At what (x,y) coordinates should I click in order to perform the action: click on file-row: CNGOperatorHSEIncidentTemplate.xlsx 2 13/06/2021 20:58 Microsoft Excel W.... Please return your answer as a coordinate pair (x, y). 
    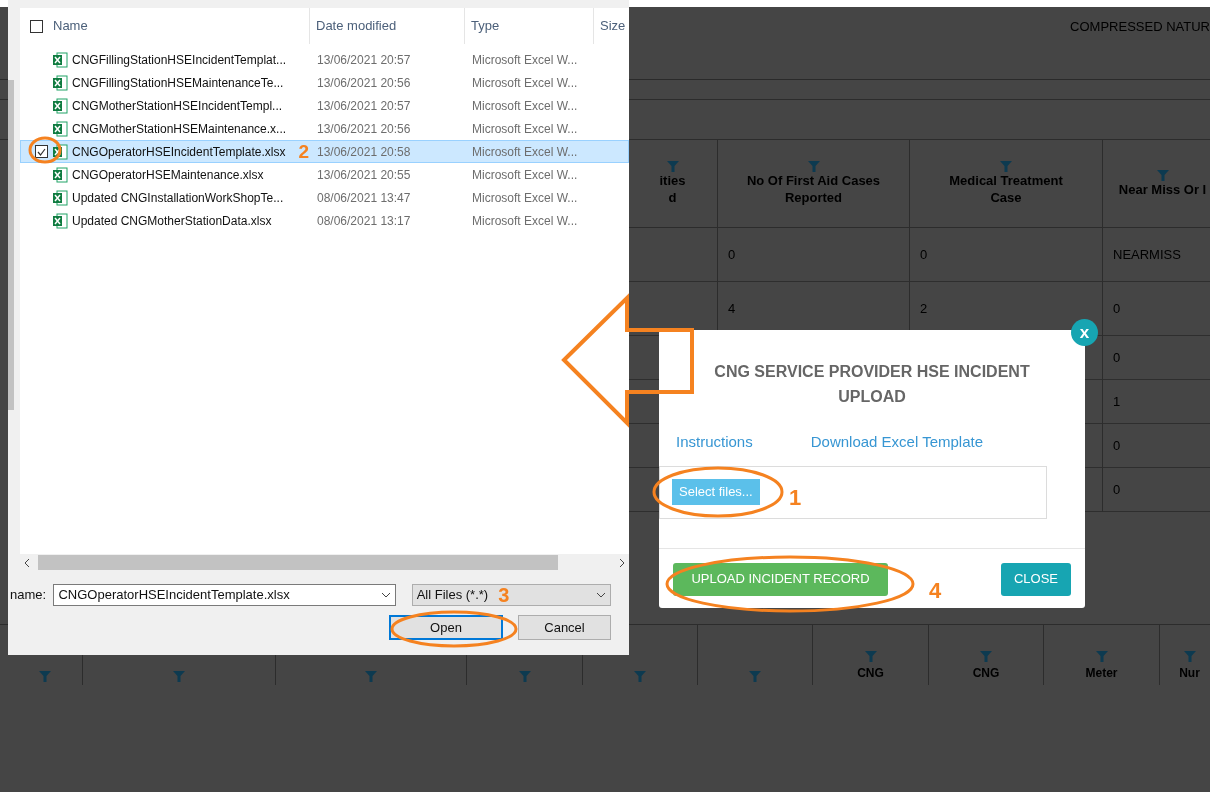
    Looking at the image, I should click on (324, 151).